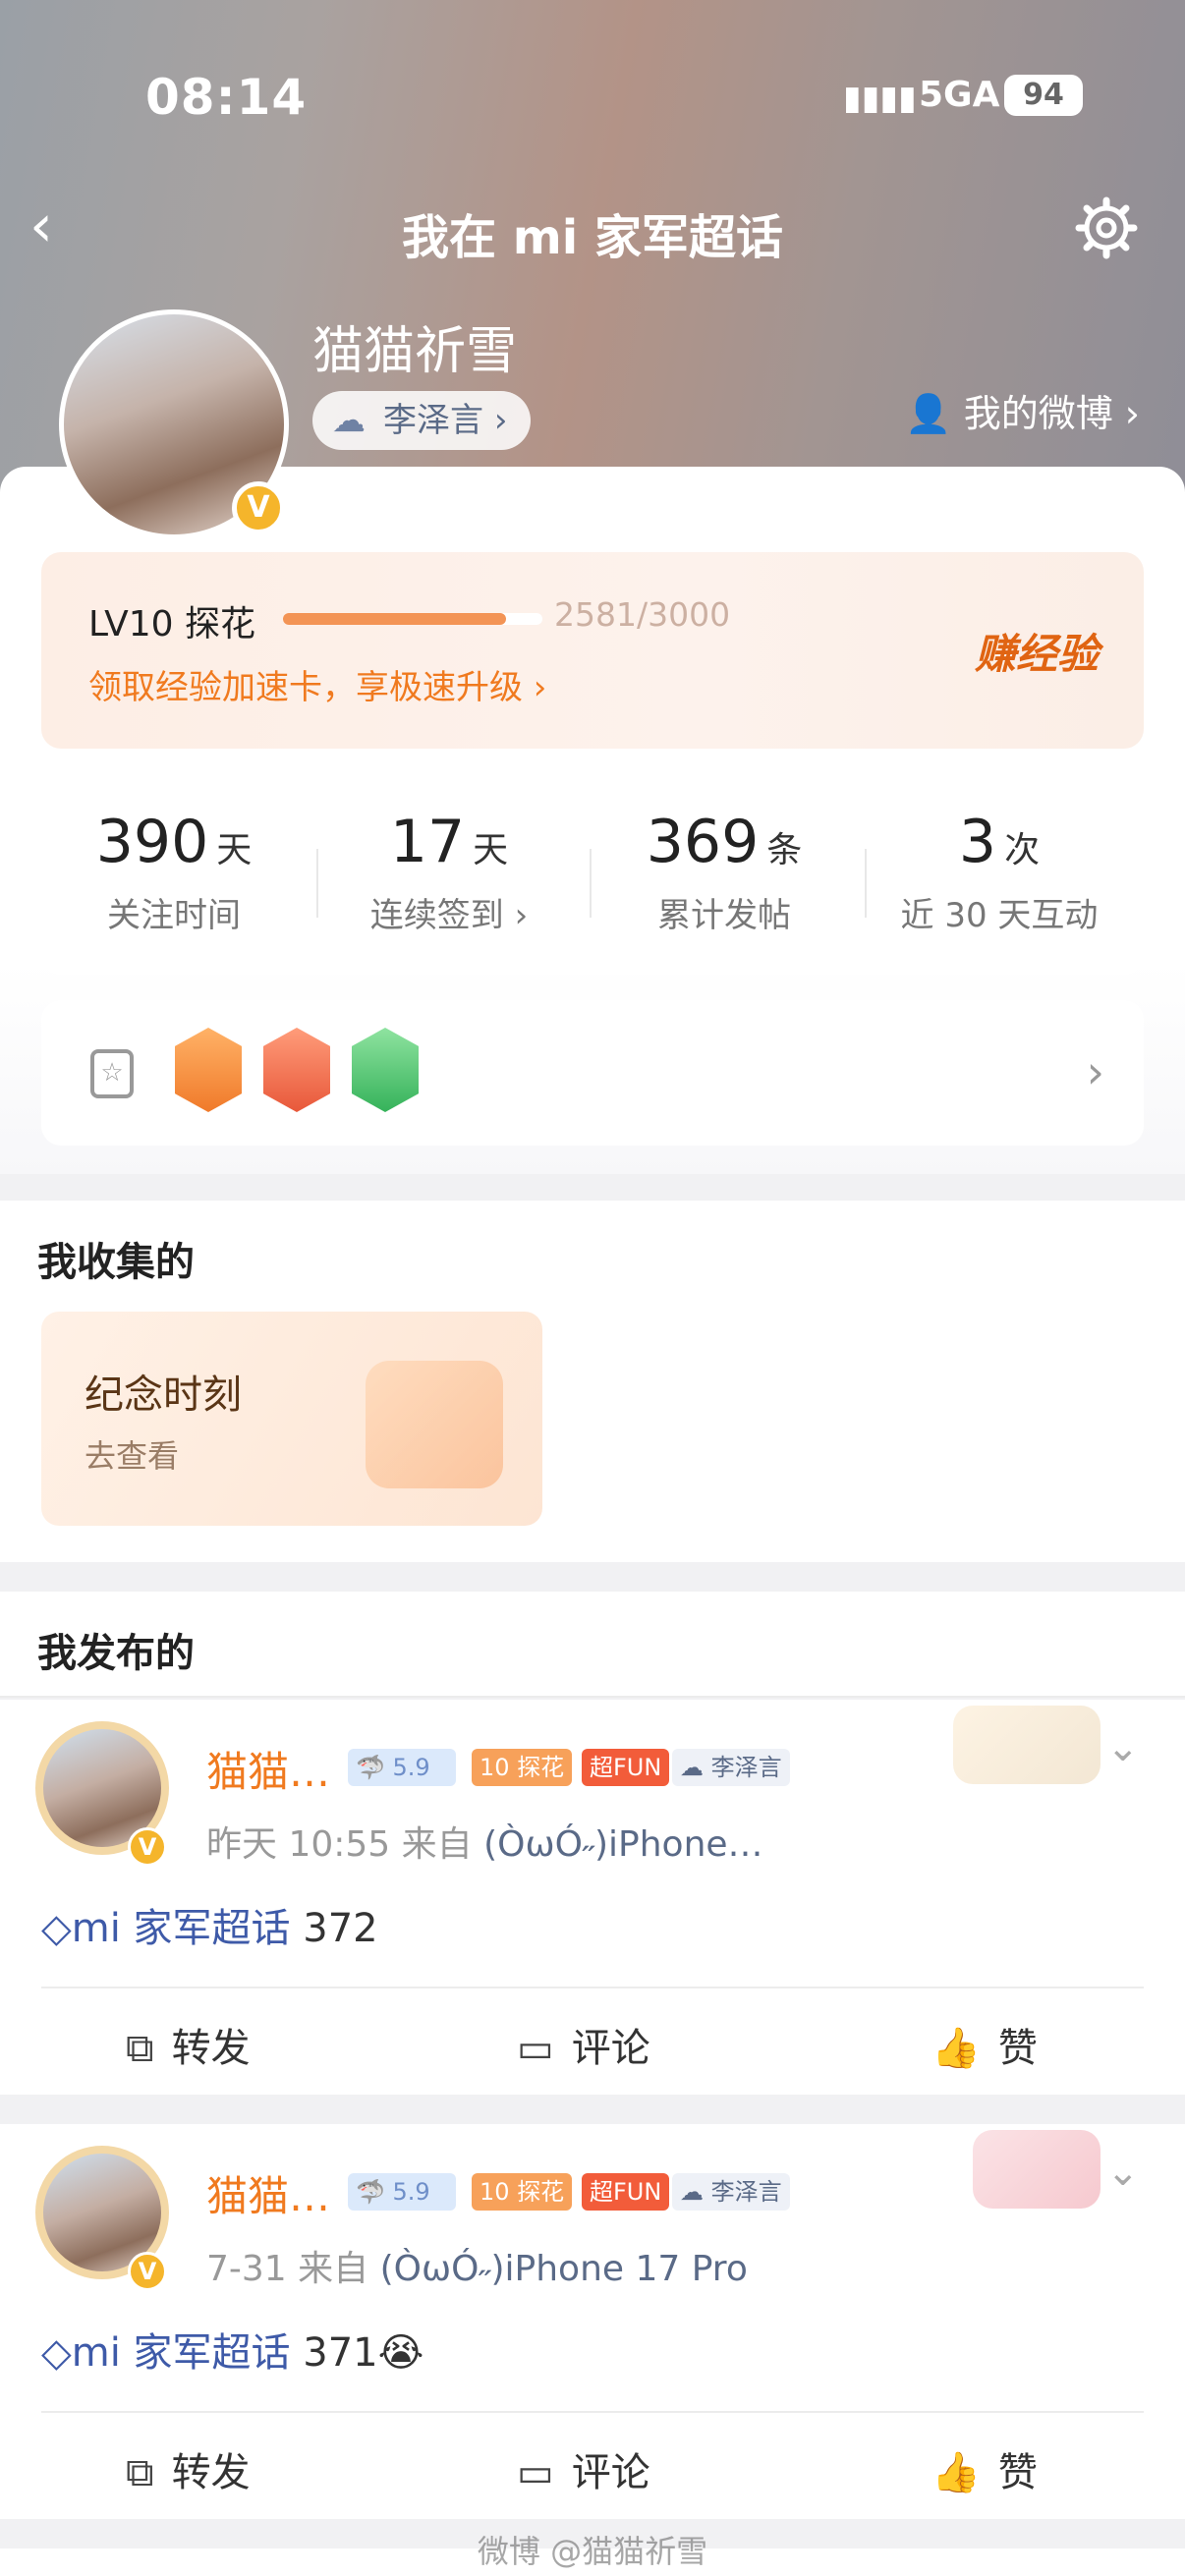  I want to click on stat-unit: 条, so click(784, 850).